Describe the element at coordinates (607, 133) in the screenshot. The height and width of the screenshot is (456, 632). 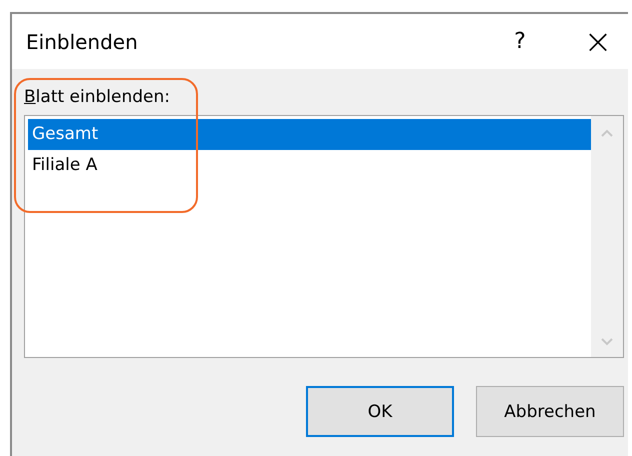
I see `scroll-up-icon` at that location.